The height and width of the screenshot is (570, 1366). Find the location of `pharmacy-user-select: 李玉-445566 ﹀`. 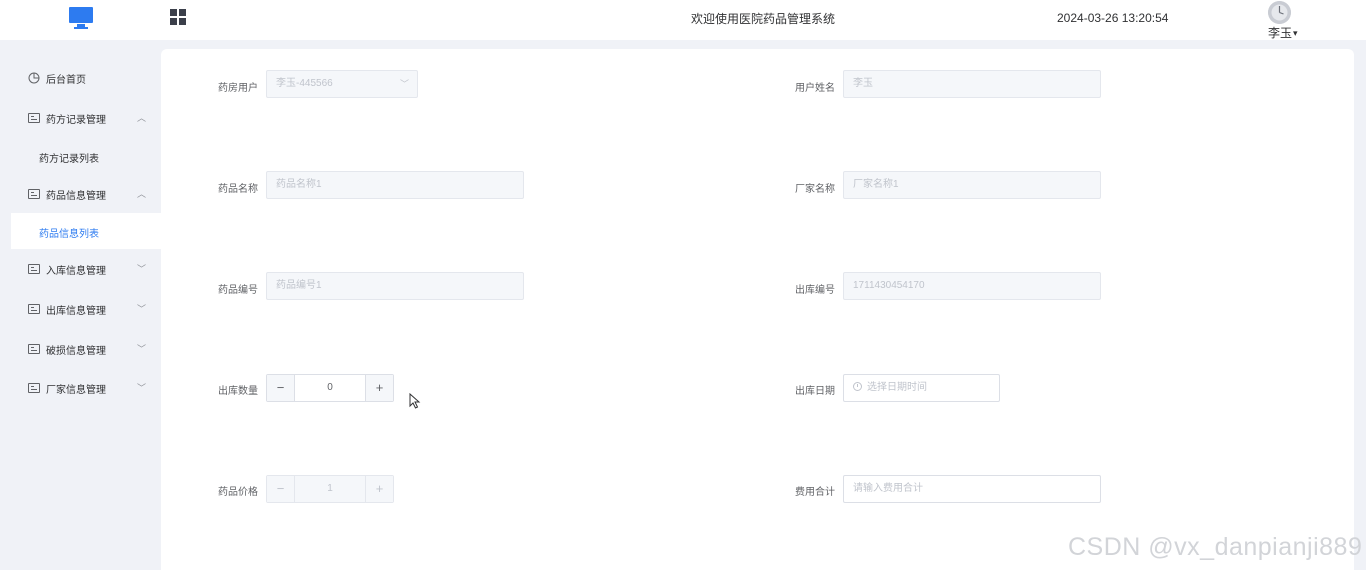

pharmacy-user-select: 李玉-445566 ﹀ is located at coordinates (342, 84).